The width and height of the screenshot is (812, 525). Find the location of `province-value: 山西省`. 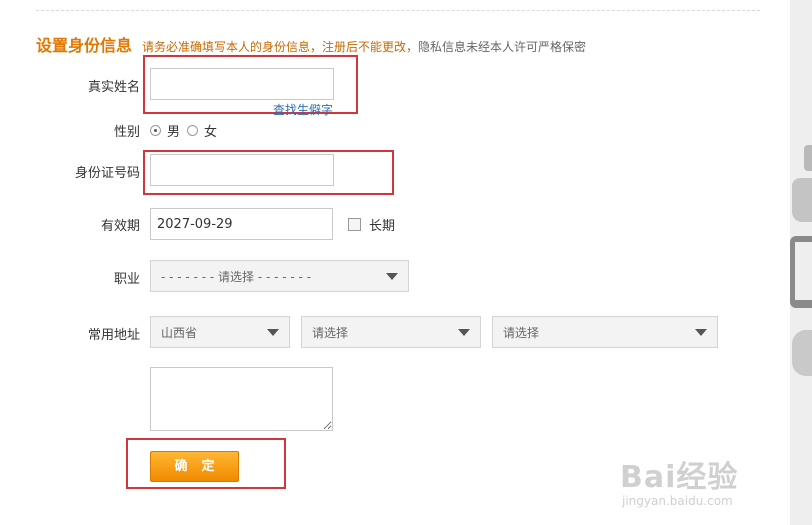

province-value: 山西省 is located at coordinates (179, 332).